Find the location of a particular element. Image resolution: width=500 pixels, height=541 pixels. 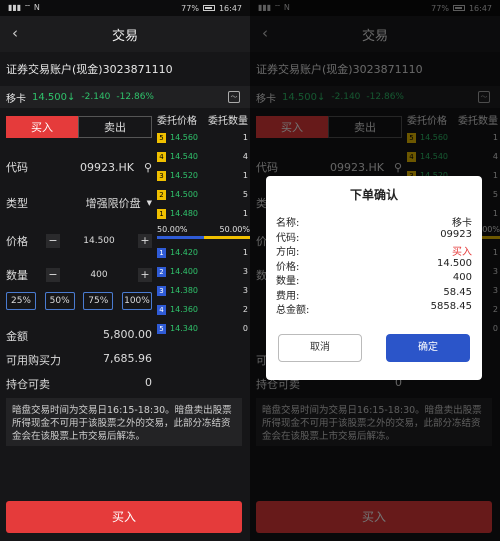

ask-level-qty: 5 is located at coordinates (245, 194).